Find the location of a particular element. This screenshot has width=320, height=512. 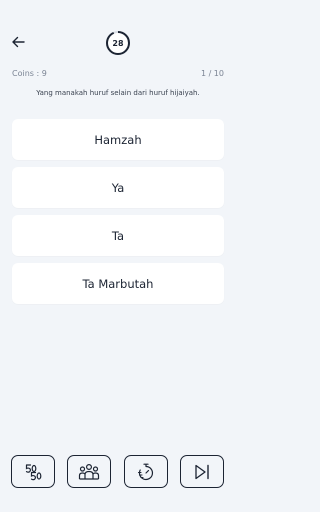

countdown-timer: 28 is located at coordinates (118, 43).